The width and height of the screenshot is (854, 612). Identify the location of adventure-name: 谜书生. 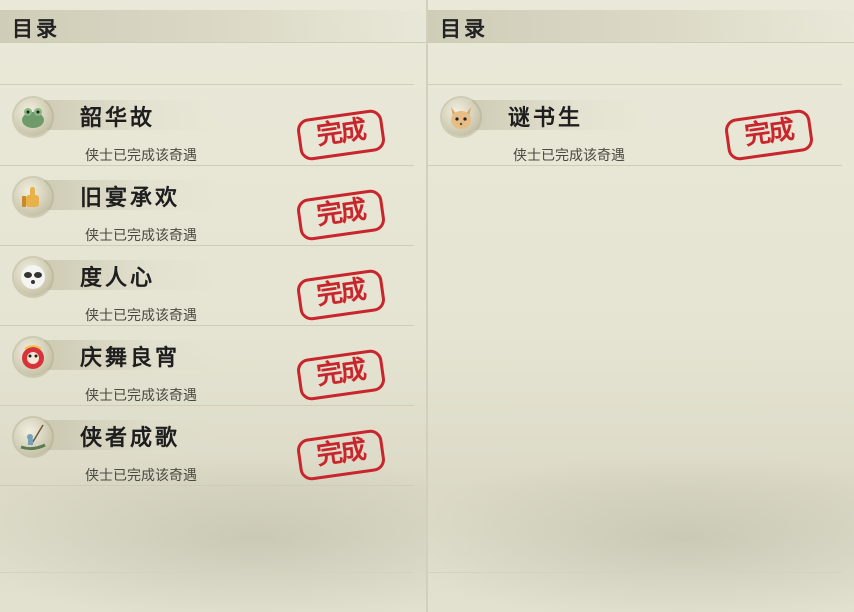
(546, 118).